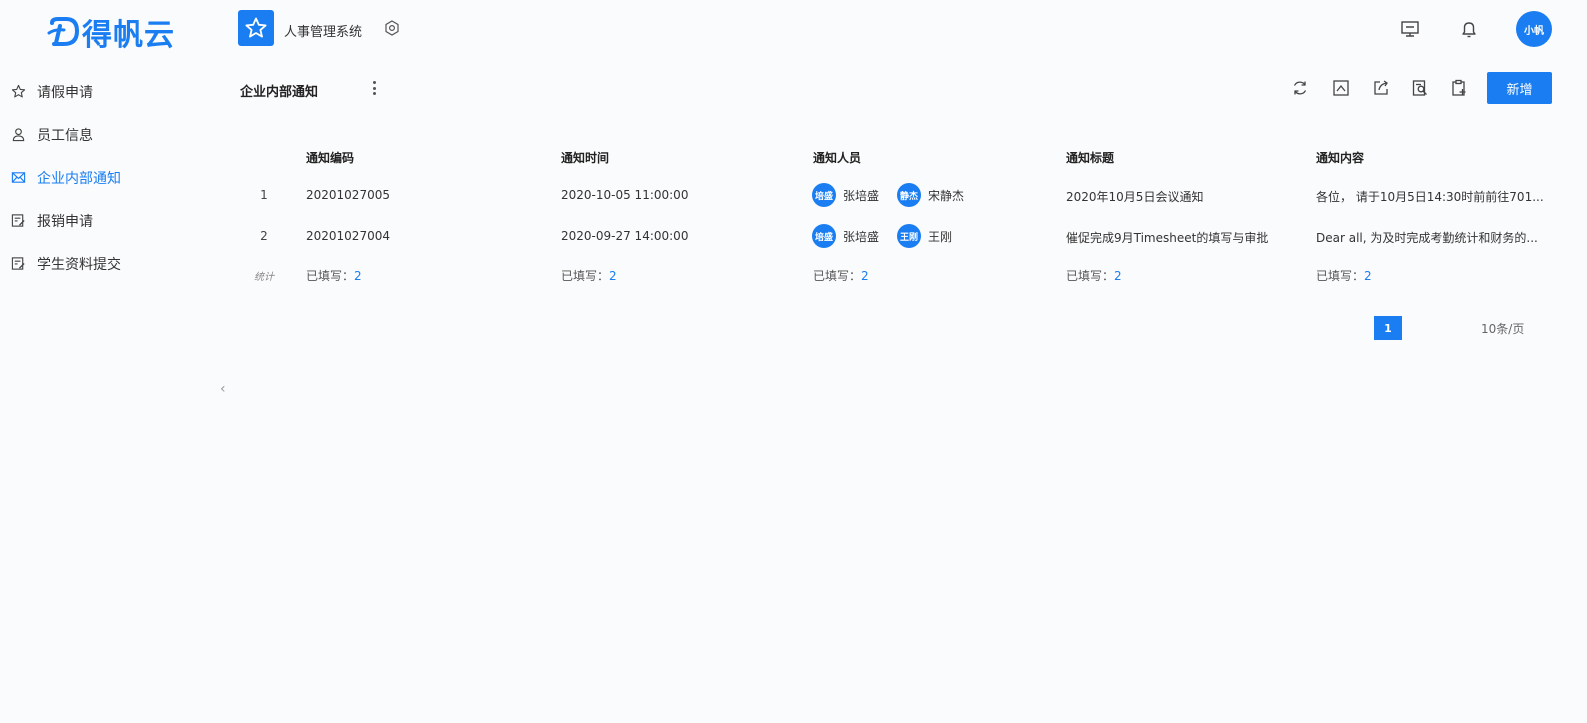  I want to click on sidebar-item-label: 报销申请, so click(65, 221).